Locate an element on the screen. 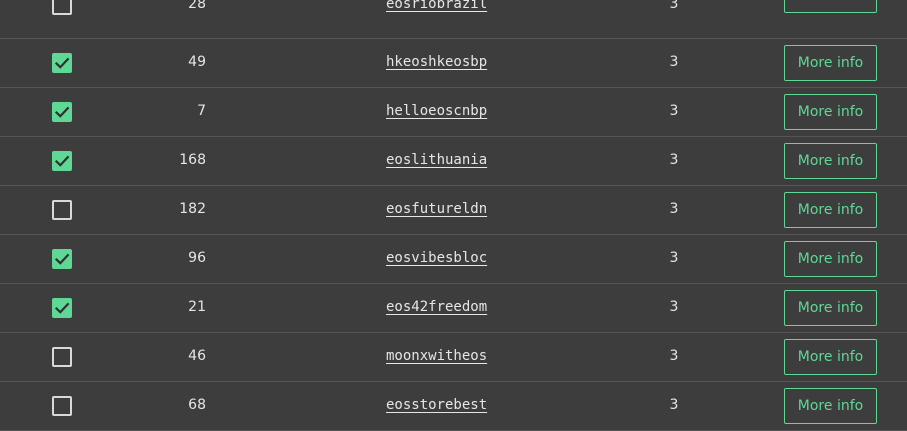  producer-name-link: helloeoscnbp is located at coordinates (436, 111).